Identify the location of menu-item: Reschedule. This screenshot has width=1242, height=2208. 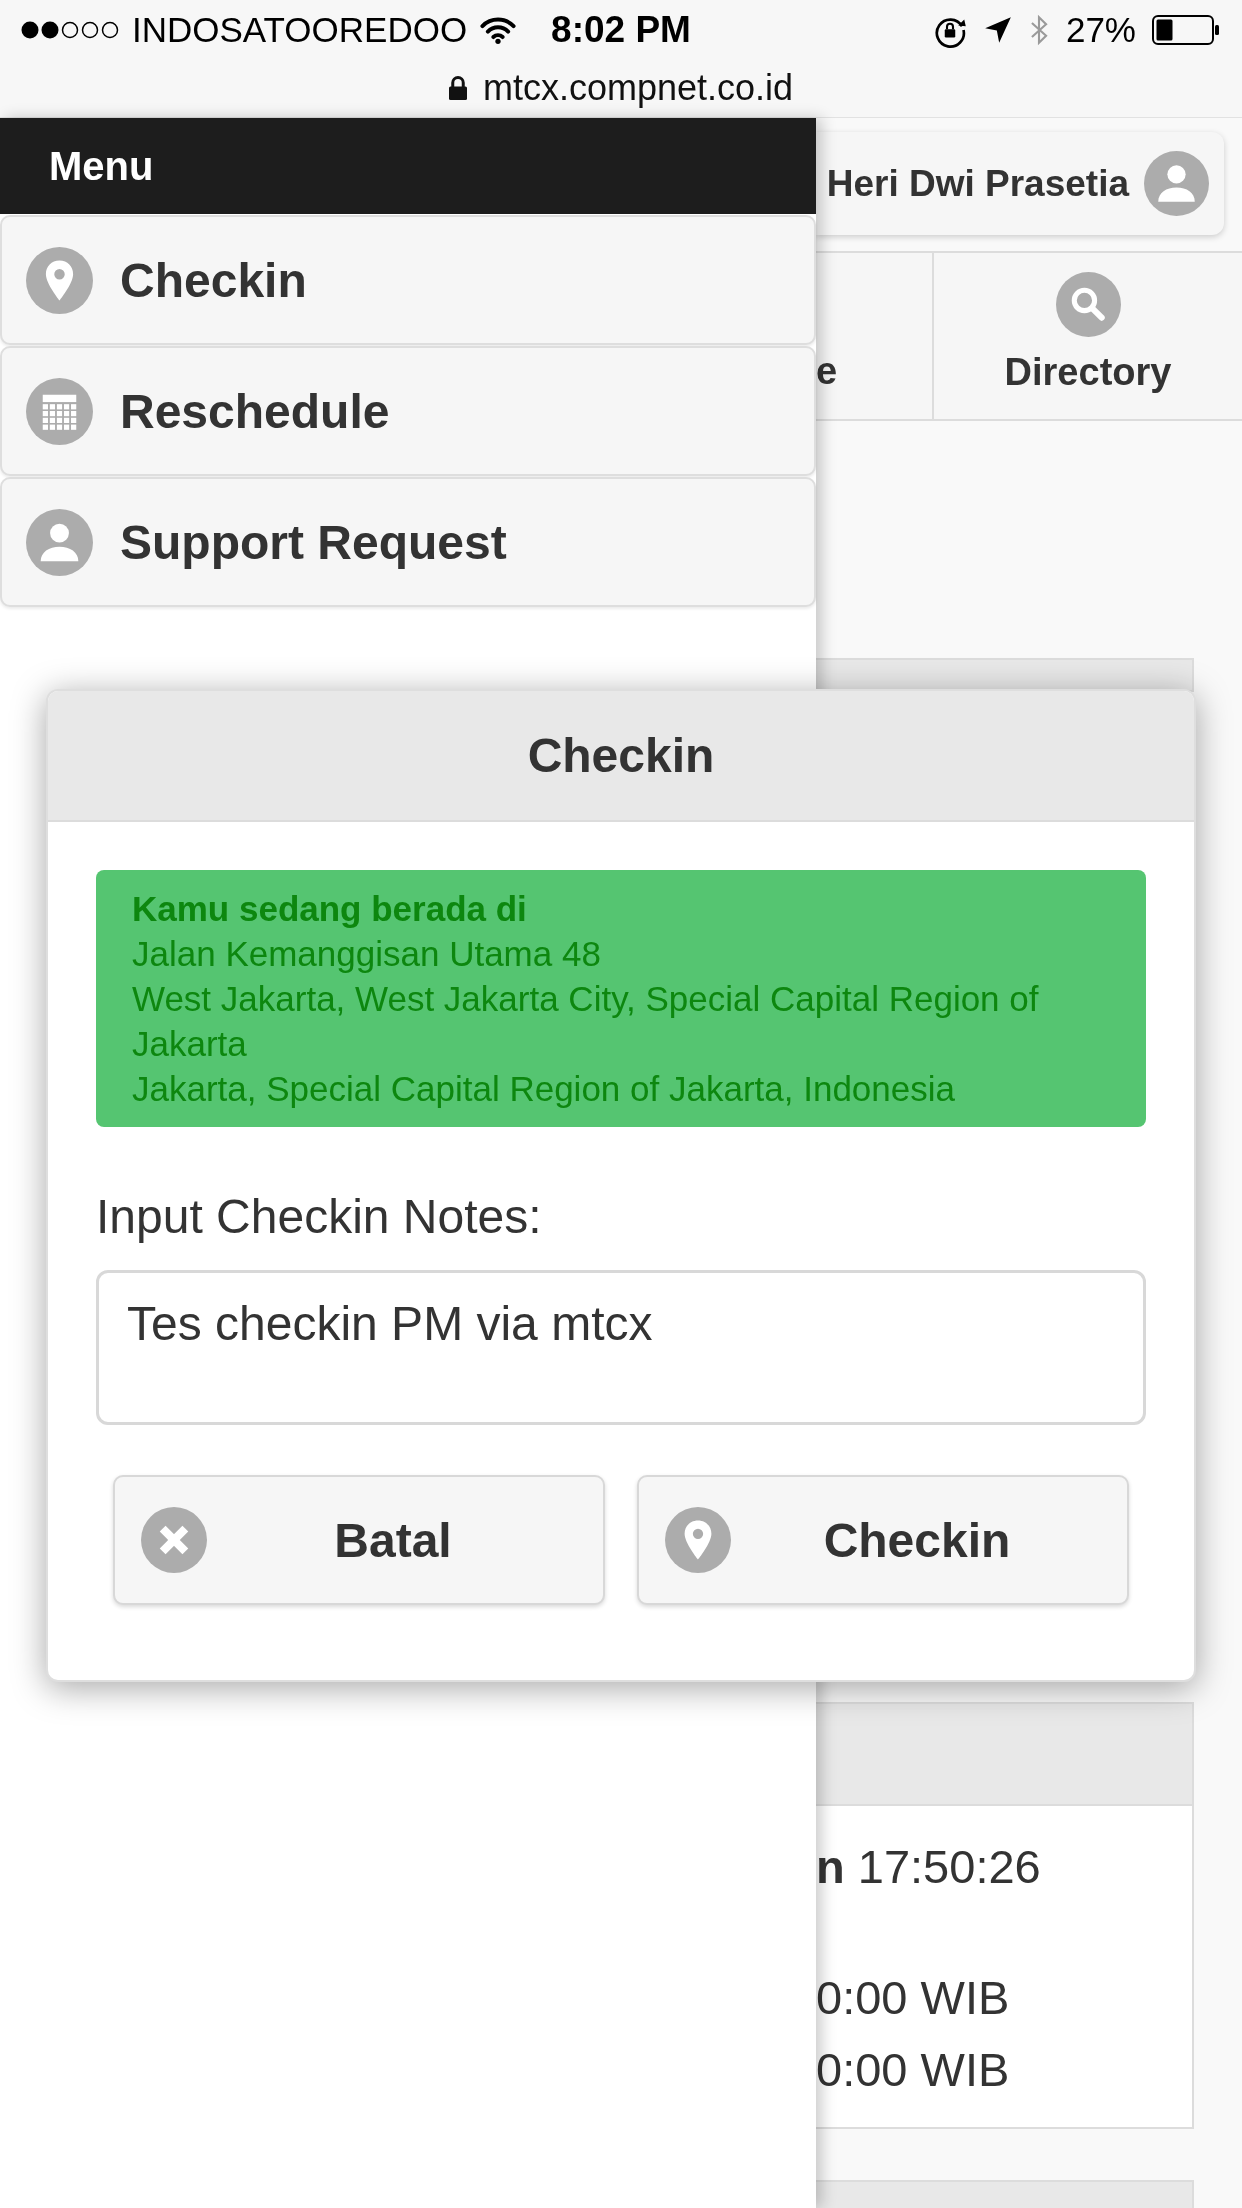
(408, 411).